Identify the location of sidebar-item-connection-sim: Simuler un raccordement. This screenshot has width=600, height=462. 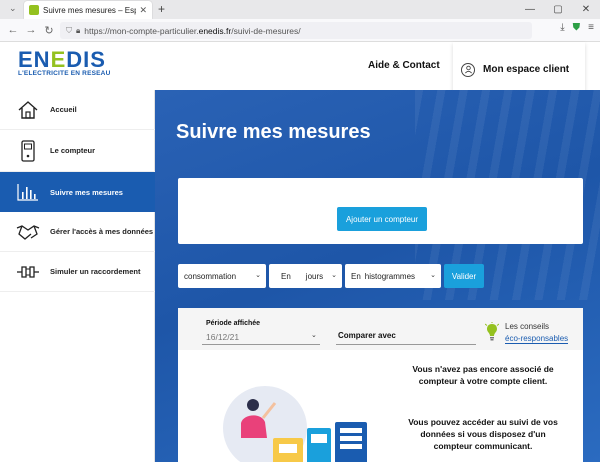
(77, 272).